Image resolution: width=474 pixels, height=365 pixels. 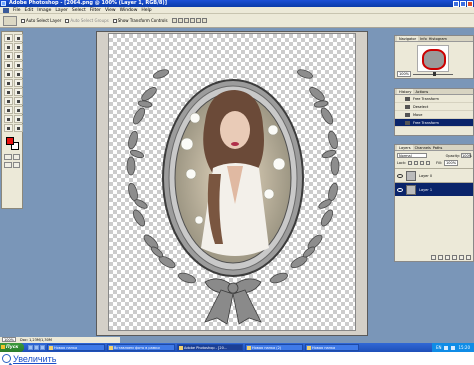 What do you see at coordinates (140, 20) in the screenshot?
I see `show-transform-option: Show Transform Controls` at bounding box center [140, 20].